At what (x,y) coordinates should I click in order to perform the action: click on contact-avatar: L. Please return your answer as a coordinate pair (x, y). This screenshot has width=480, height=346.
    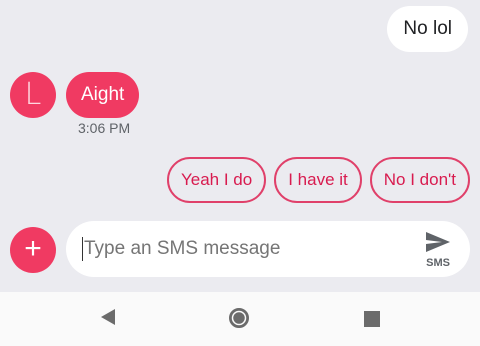
    Looking at the image, I should click on (33, 95).